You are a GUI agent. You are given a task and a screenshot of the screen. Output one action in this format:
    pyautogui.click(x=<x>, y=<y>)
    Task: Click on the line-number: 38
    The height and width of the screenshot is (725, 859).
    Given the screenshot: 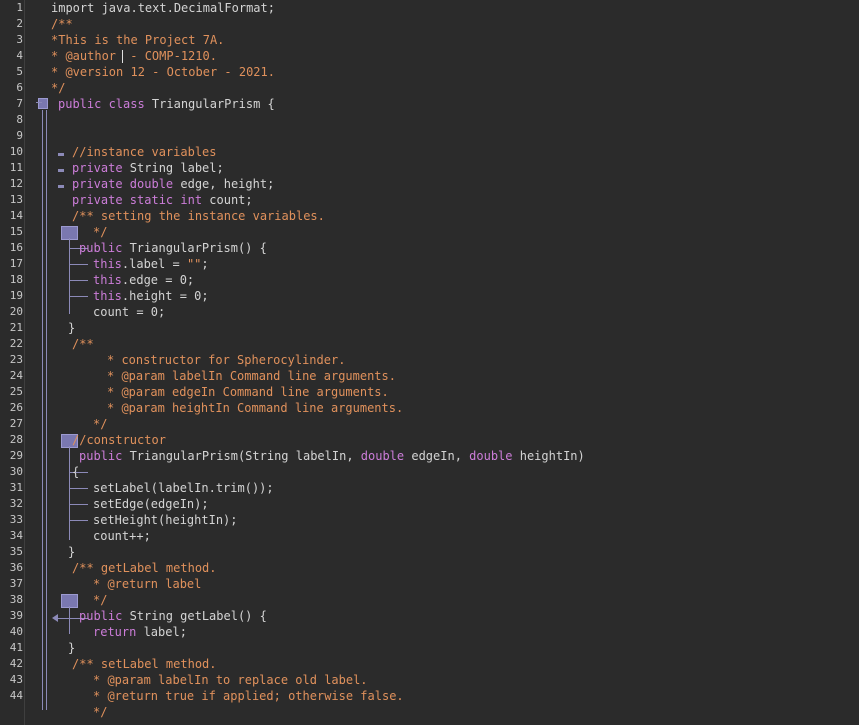 What is the action you would take?
    pyautogui.click(x=16, y=599)
    